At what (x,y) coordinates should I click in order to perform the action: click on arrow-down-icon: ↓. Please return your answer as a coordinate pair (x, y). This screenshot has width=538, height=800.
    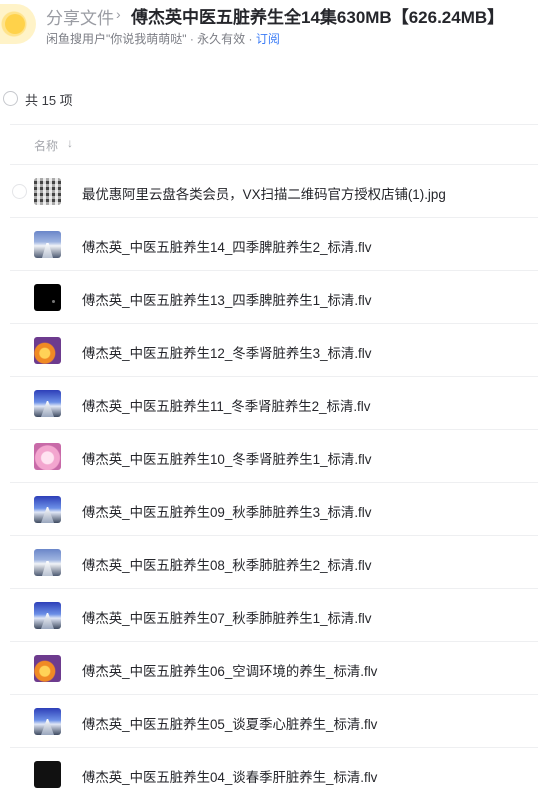
    Looking at the image, I should click on (70, 143).